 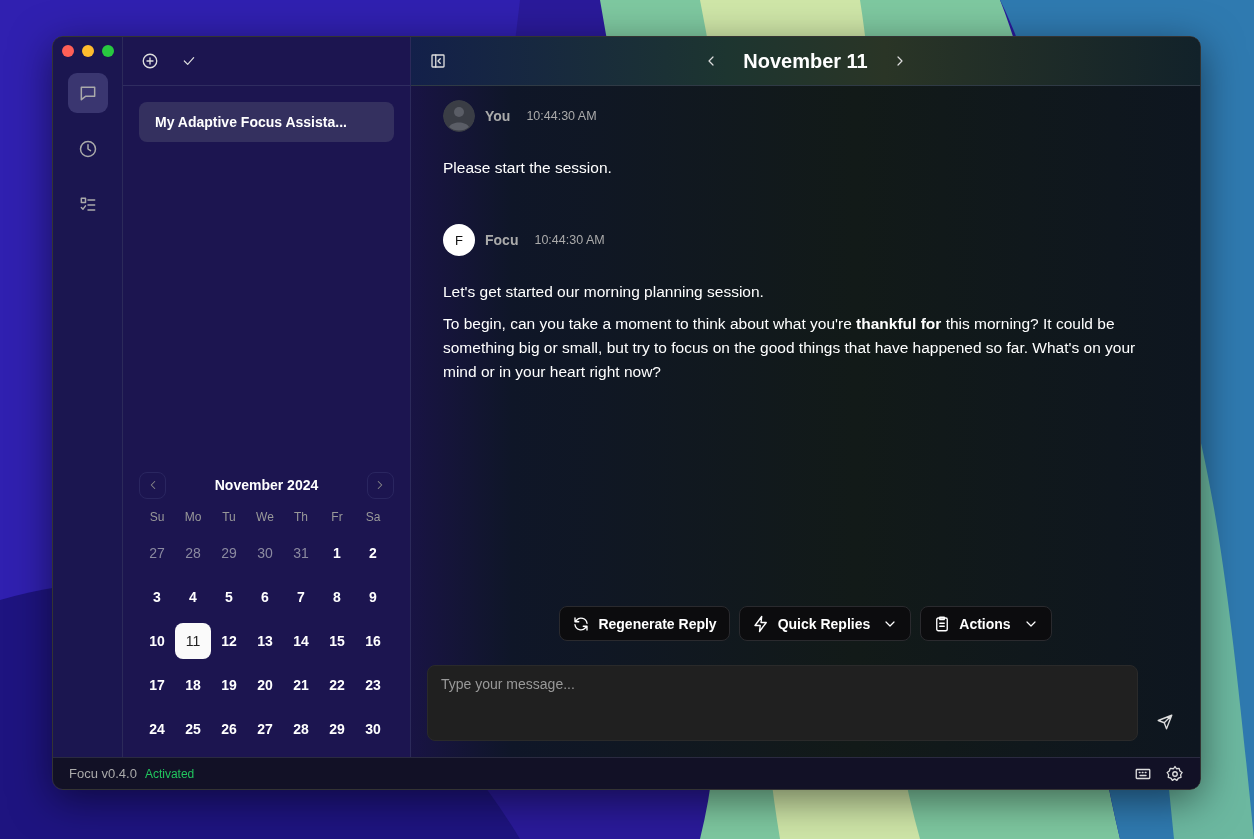 I want to click on avatar-icon, so click(x=459, y=116).